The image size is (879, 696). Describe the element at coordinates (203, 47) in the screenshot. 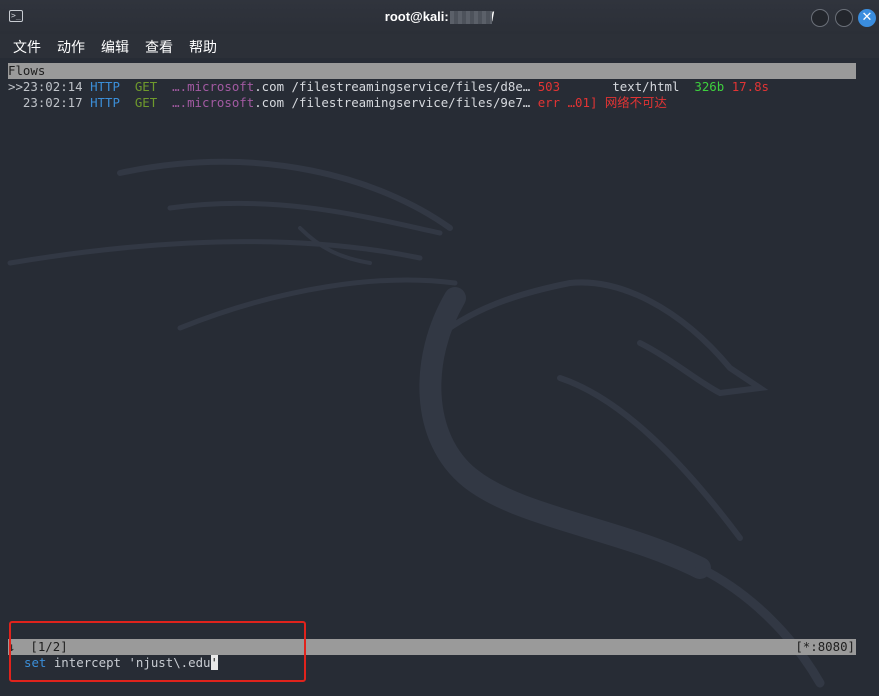

I see `menu-help: 帮助` at that location.